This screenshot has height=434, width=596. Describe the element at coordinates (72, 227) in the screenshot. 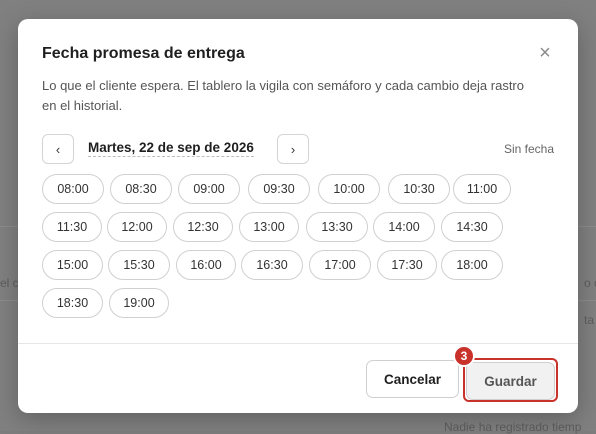

I see `time-slot: 11:30` at that location.